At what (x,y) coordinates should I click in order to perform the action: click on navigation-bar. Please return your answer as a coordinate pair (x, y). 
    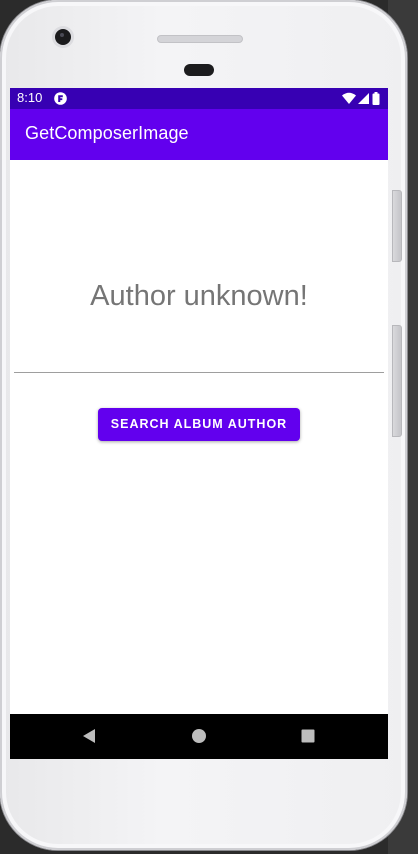
    Looking at the image, I should click on (199, 736).